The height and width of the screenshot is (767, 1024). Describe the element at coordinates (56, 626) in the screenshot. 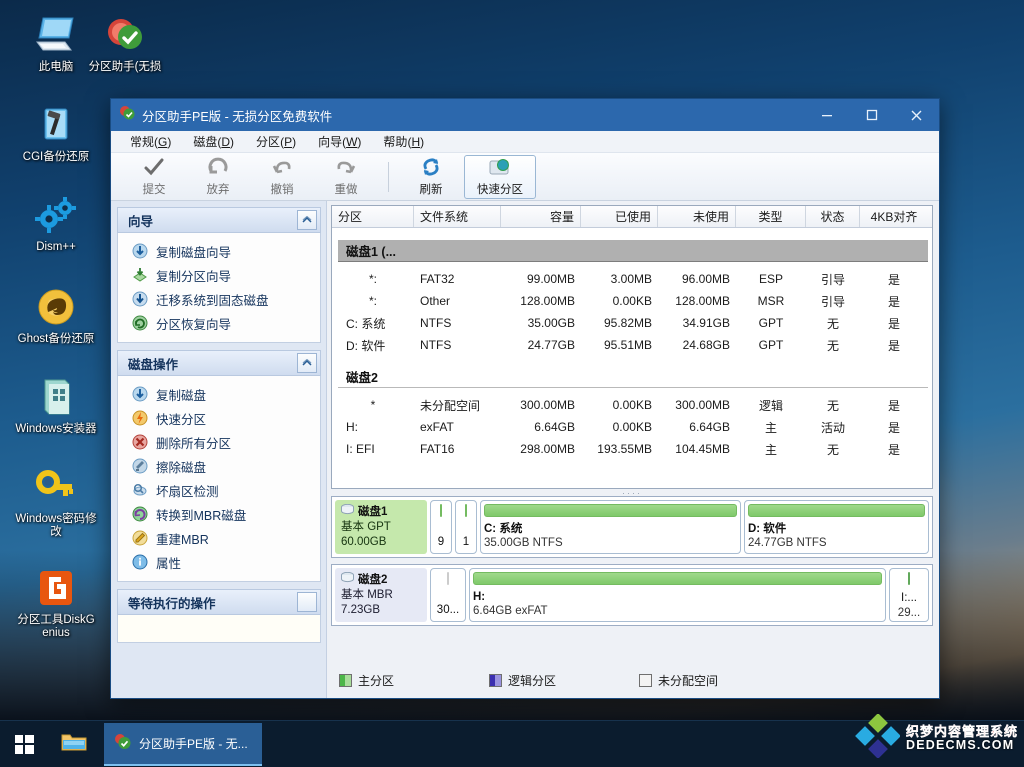

I see `desktop-icon-label: 分区工具DiskGenius` at that location.